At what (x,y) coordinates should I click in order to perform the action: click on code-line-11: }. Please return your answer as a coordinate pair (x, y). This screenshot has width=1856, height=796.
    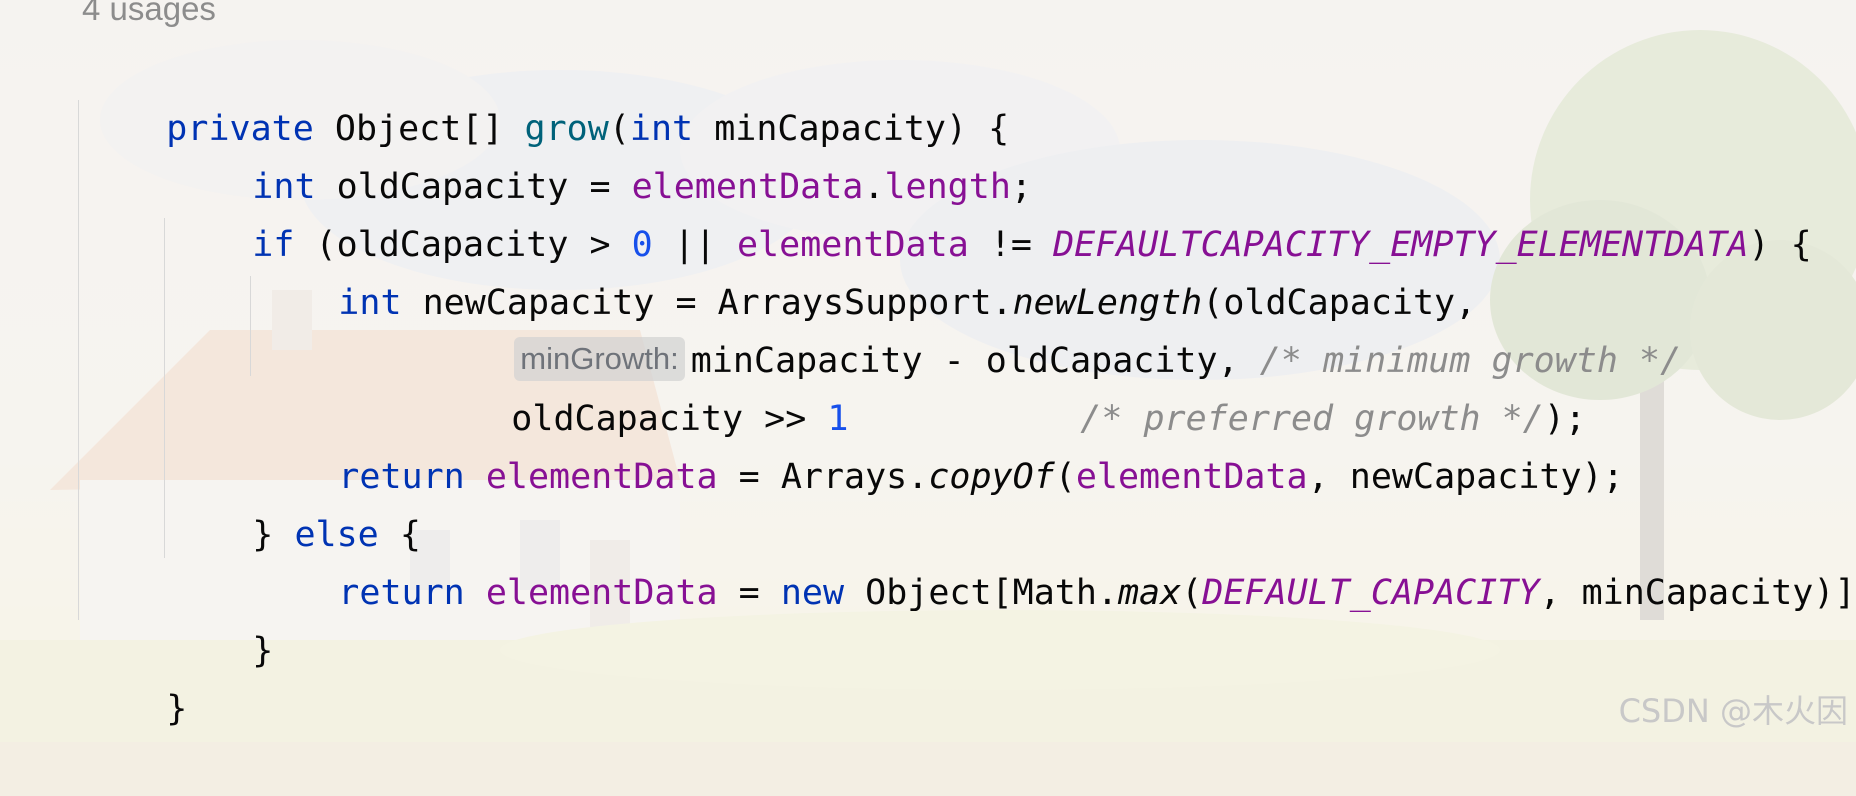
    Looking at the image, I should click on (134, 675).